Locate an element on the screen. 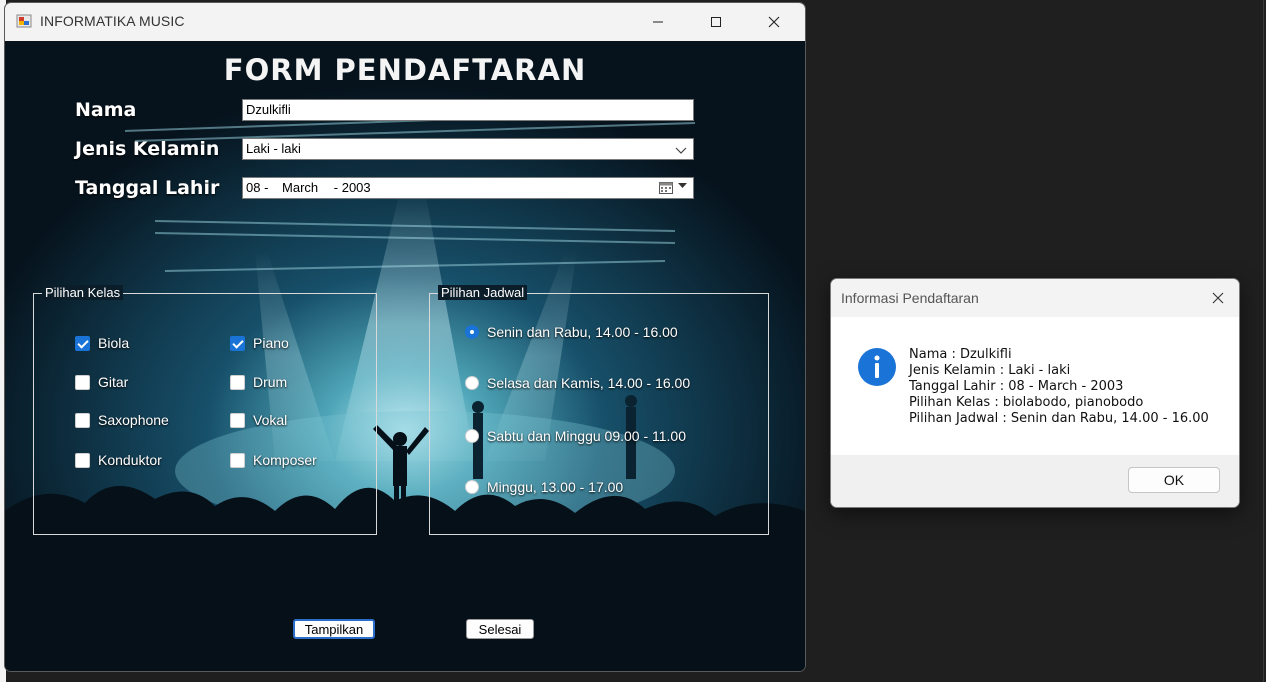 This screenshot has height=682, width=1266. jenis-kelamin-label: Jenis Kelamin is located at coordinates (147, 149).